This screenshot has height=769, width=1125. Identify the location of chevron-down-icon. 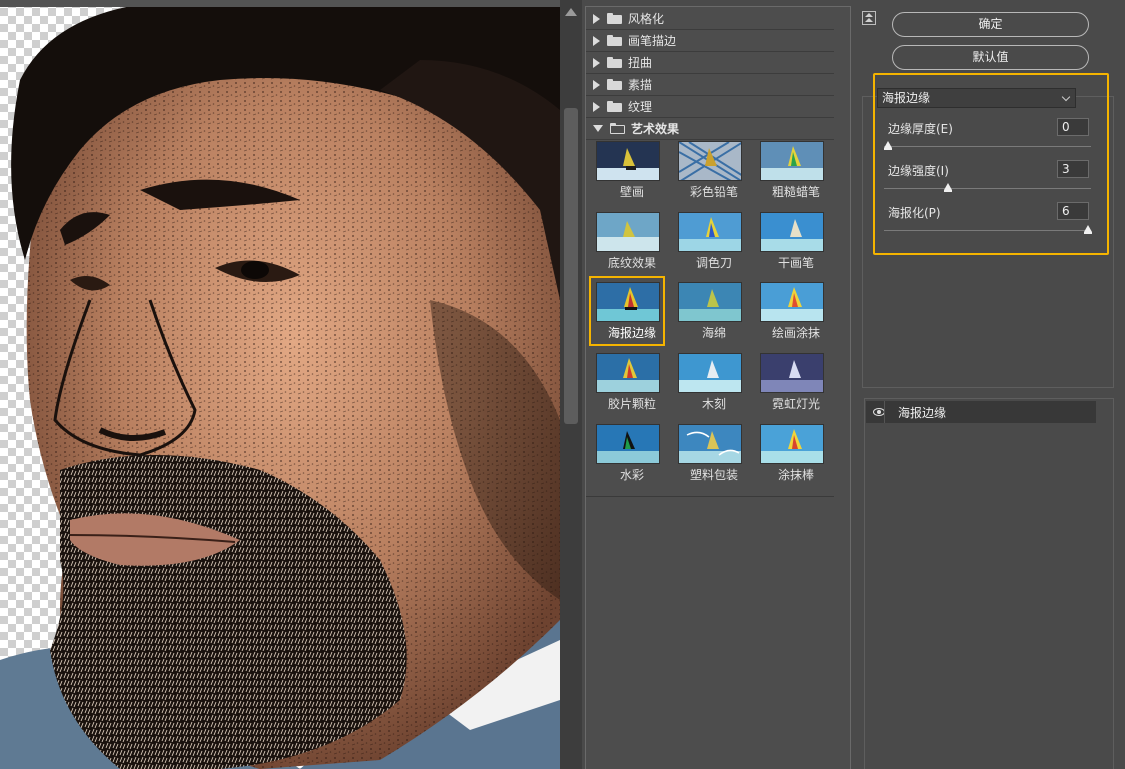
(1066, 97).